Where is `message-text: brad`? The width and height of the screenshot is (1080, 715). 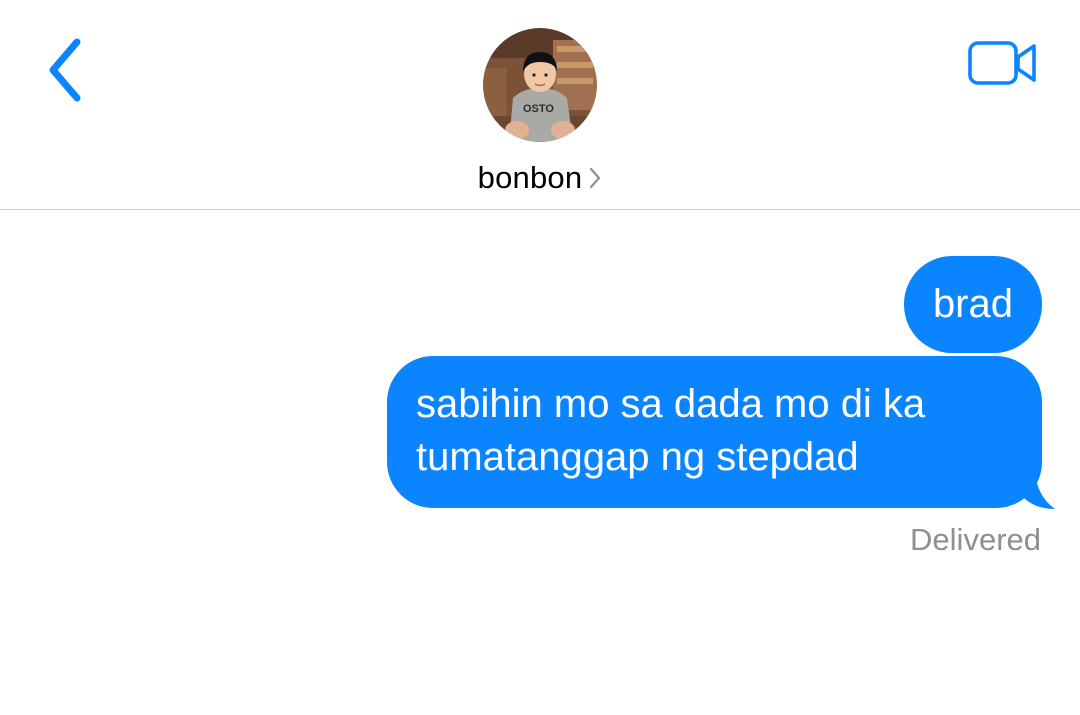 message-text: brad is located at coordinates (972, 304).